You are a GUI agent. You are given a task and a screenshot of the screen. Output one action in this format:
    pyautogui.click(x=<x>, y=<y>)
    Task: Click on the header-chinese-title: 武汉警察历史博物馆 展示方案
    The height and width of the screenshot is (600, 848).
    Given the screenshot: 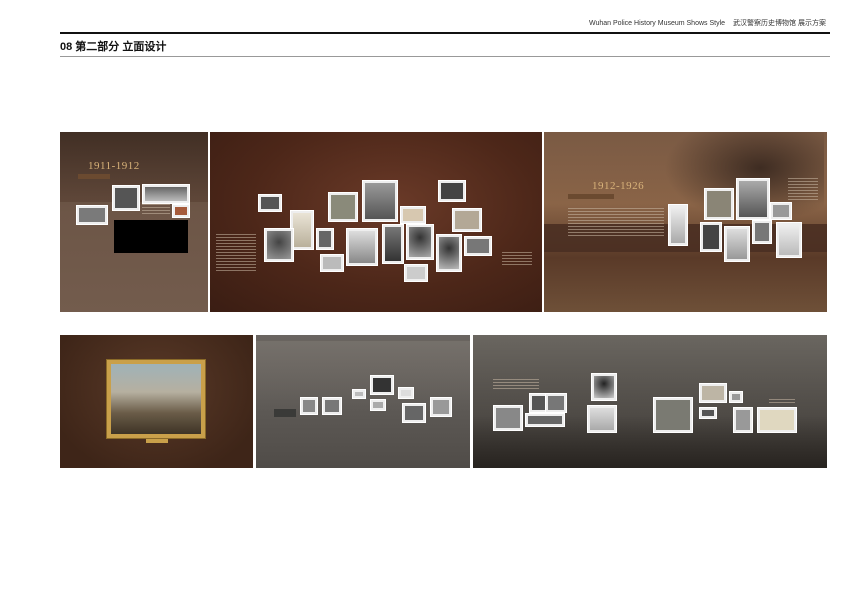 What is the action you would take?
    pyautogui.click(x=779, y=23)
    